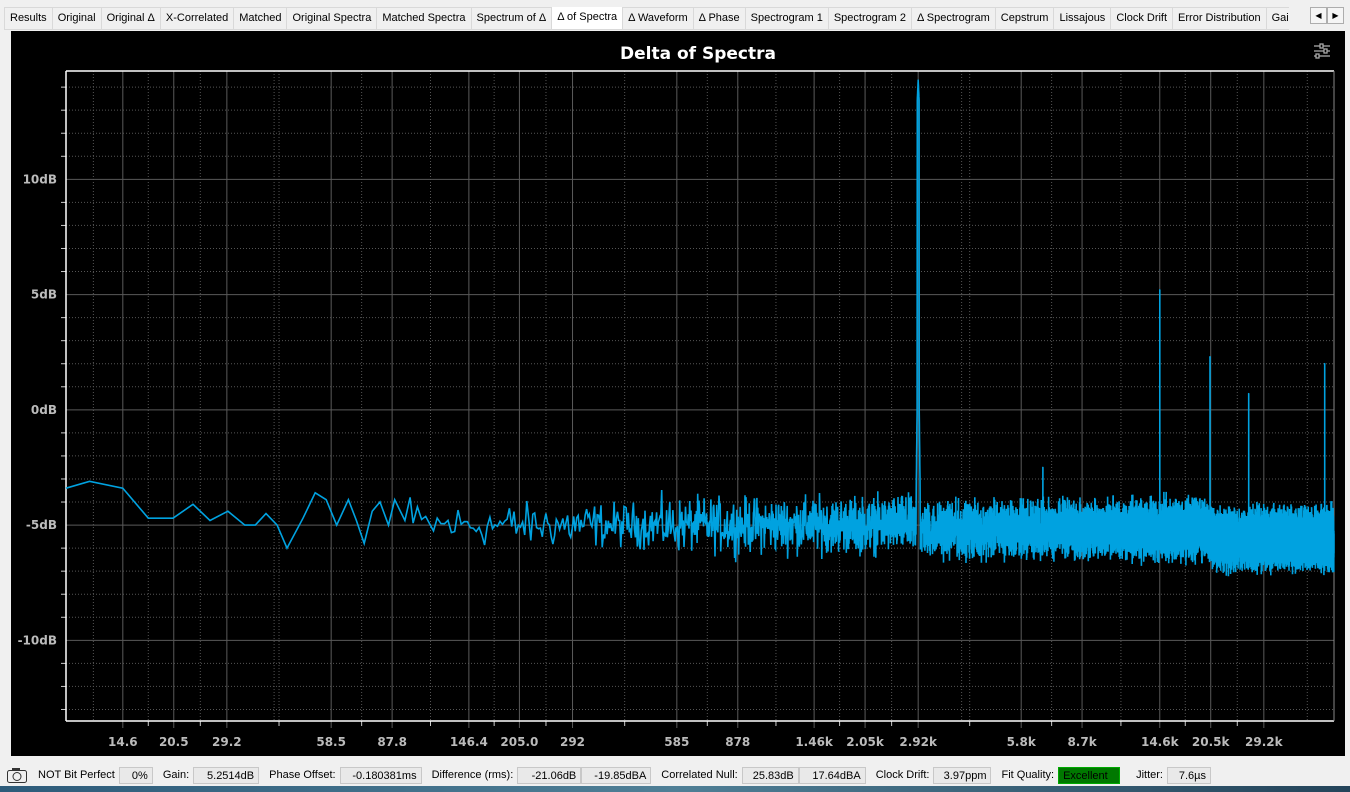  Describe the element at coordinates (616, 775) in the screenshot. I see `difference-dba: -19.85dBA` at that location.